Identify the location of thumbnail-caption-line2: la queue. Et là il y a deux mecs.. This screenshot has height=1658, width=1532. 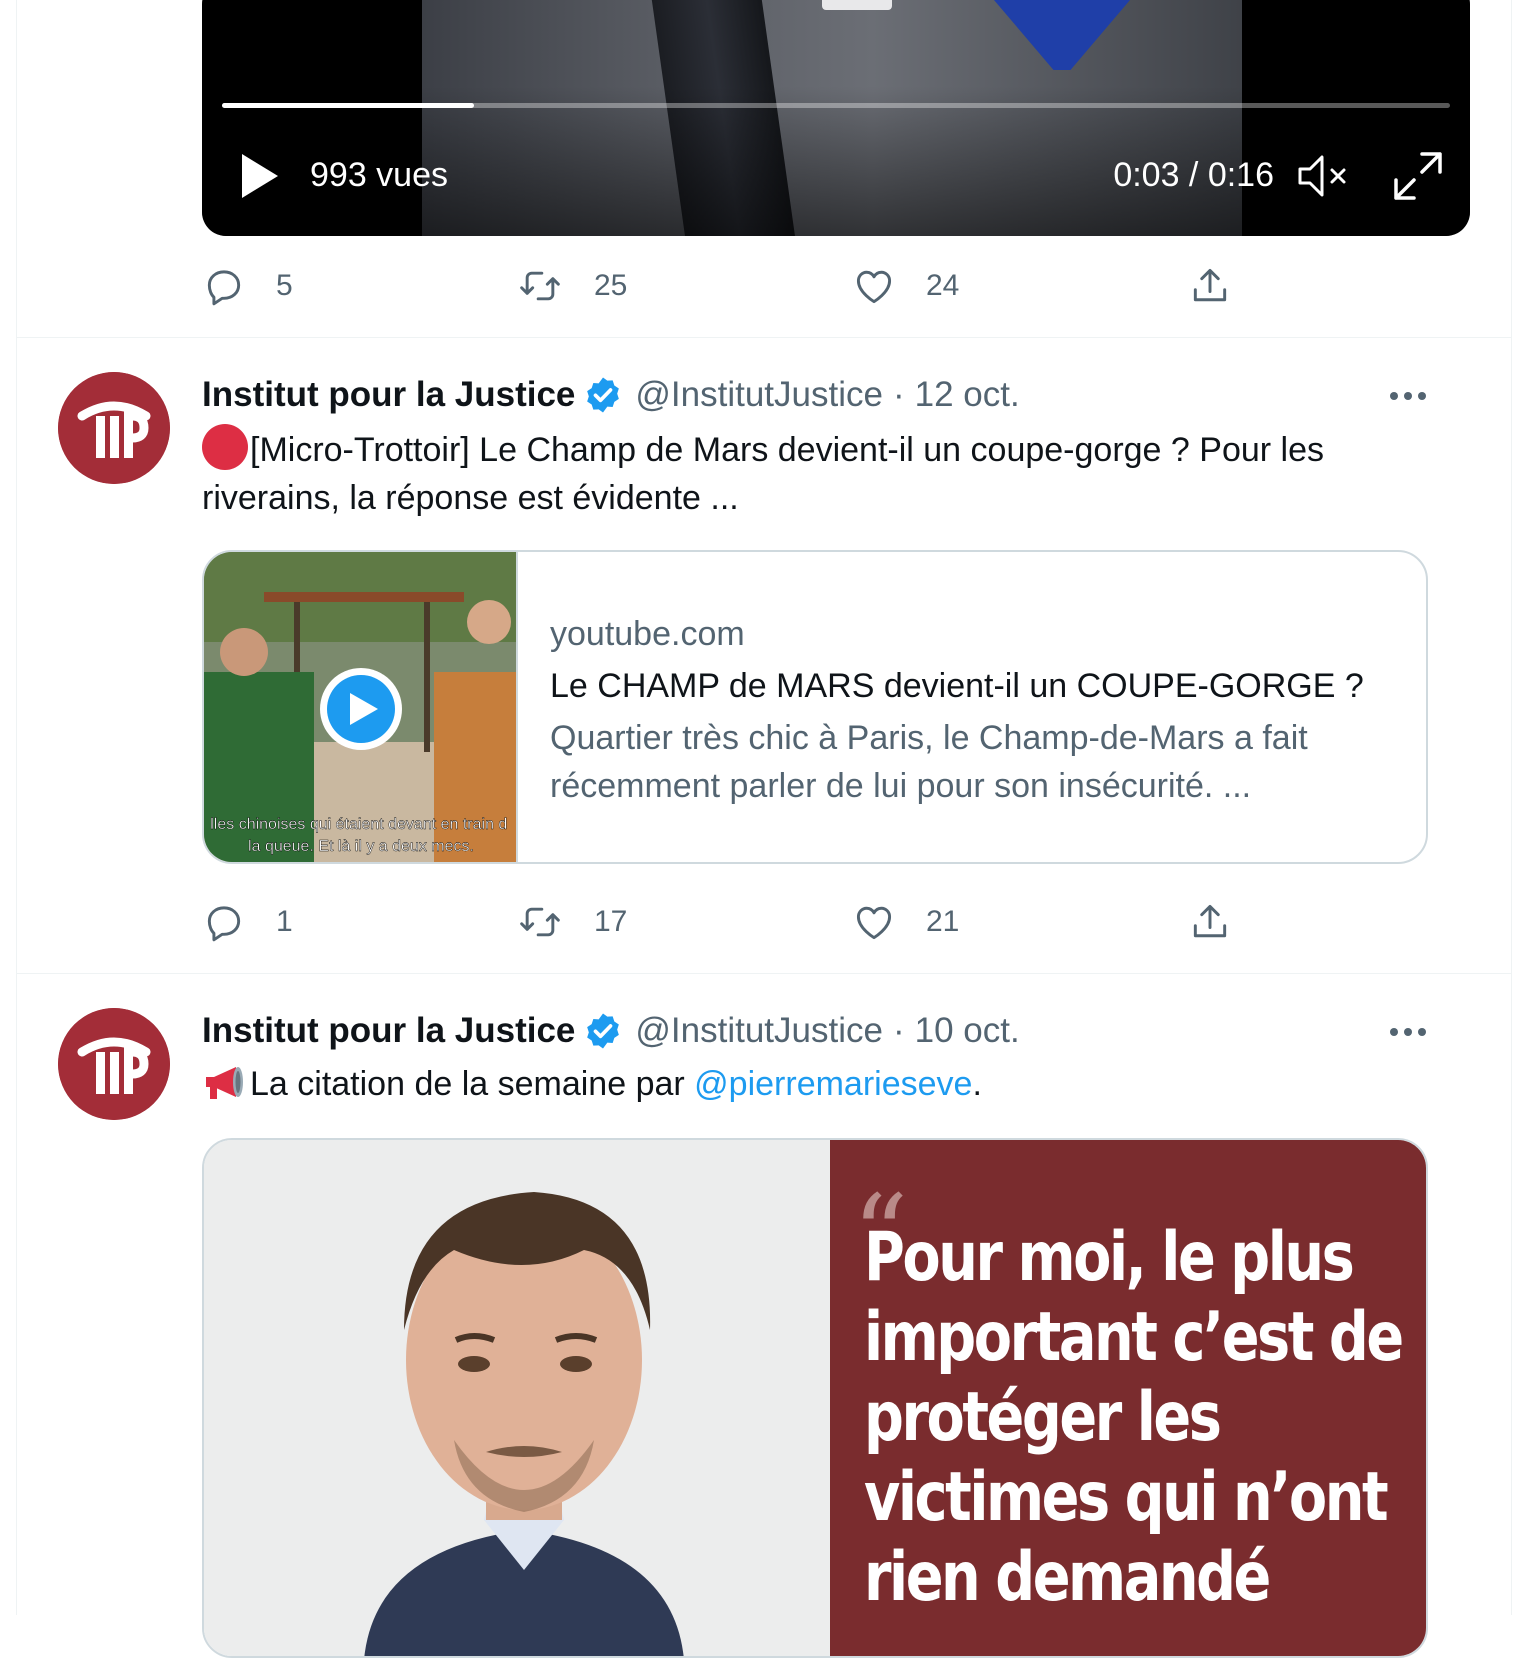
(361, 846).